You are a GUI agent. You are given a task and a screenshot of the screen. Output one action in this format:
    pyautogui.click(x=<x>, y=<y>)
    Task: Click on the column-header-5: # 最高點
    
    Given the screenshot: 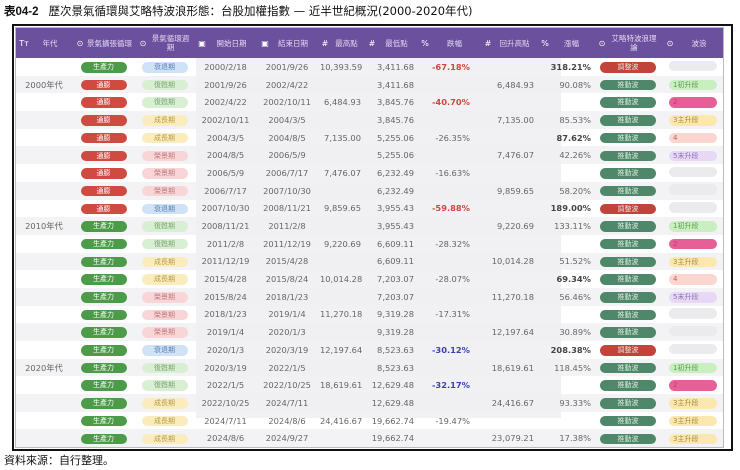 What is the action you would take?
    pyautogui.click(x=340, y=43)
    